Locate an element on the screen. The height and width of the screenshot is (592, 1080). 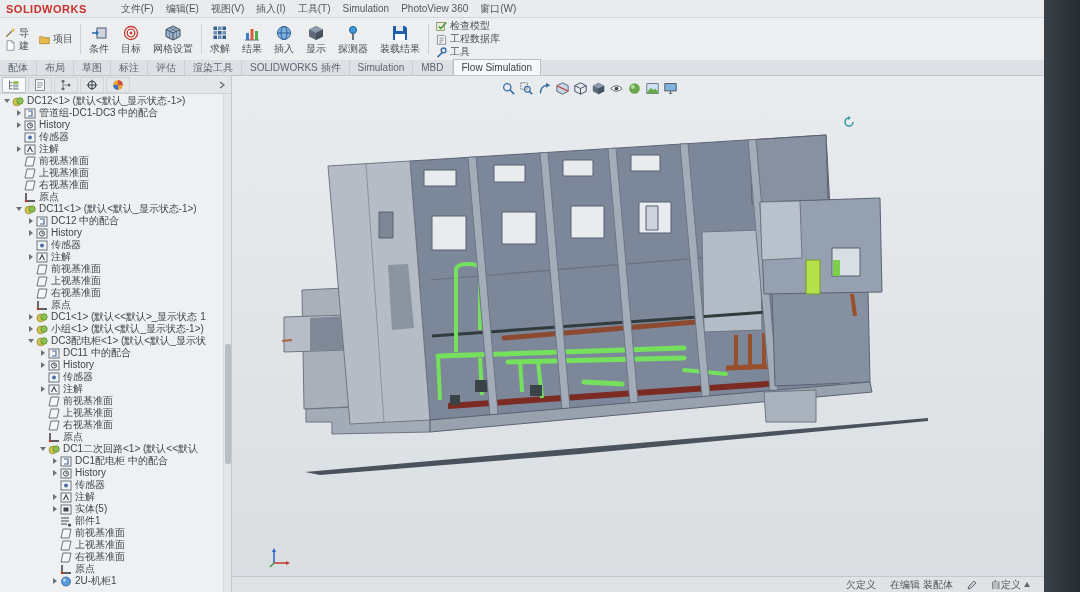
ribbon-tab: MBD is located at coordinates (433, 67).